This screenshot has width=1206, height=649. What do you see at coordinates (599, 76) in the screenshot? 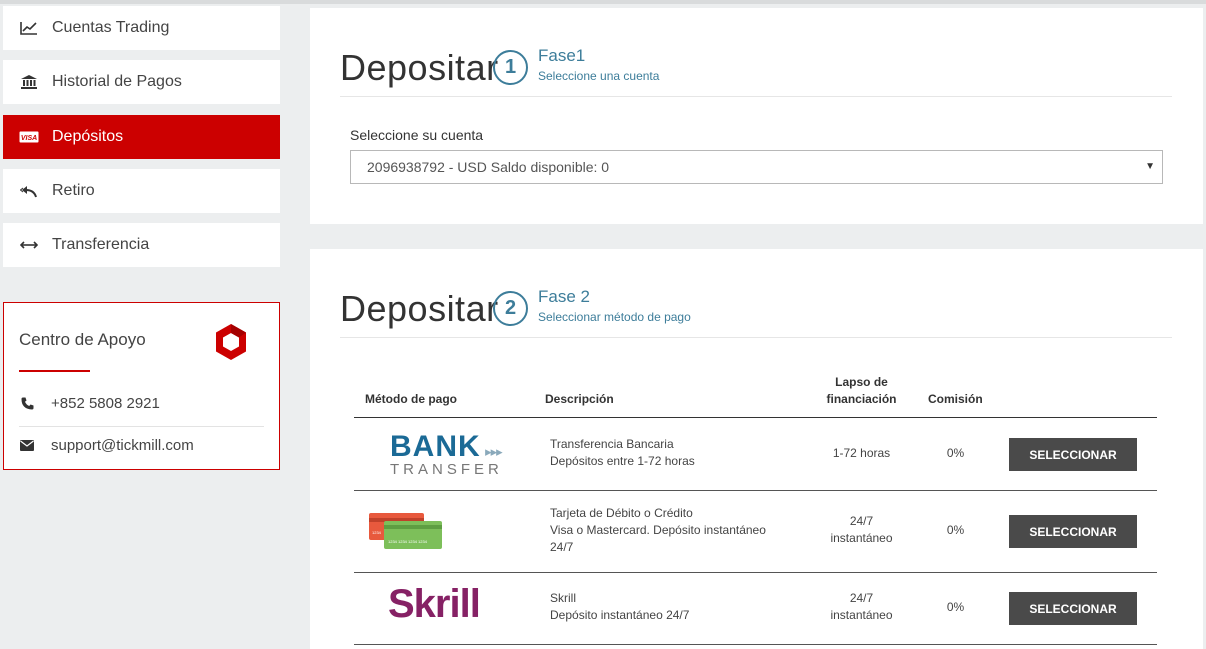
I see `step1-subtitle: Seleccione una cuenta` at bounding box center [599, 76].